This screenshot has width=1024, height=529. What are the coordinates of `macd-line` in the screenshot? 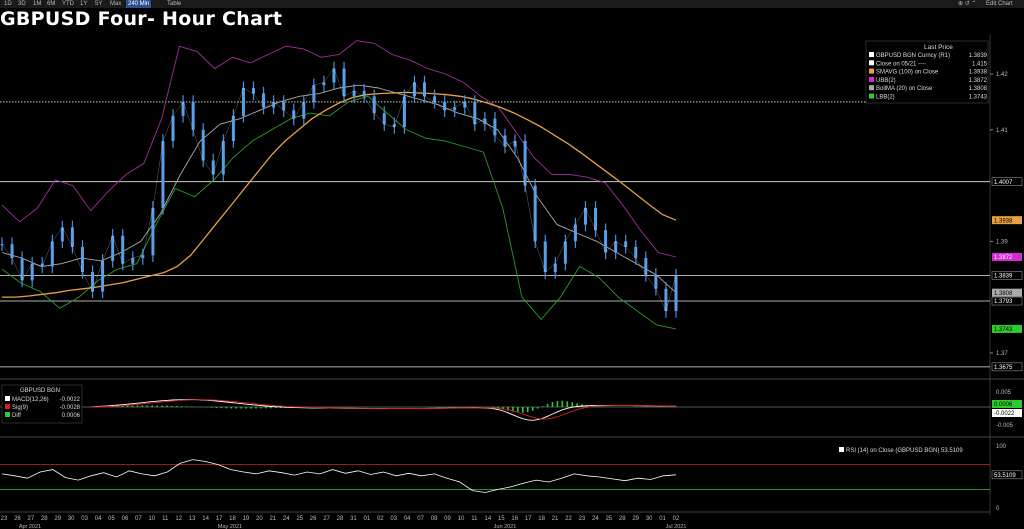 It's located at (382, 410).